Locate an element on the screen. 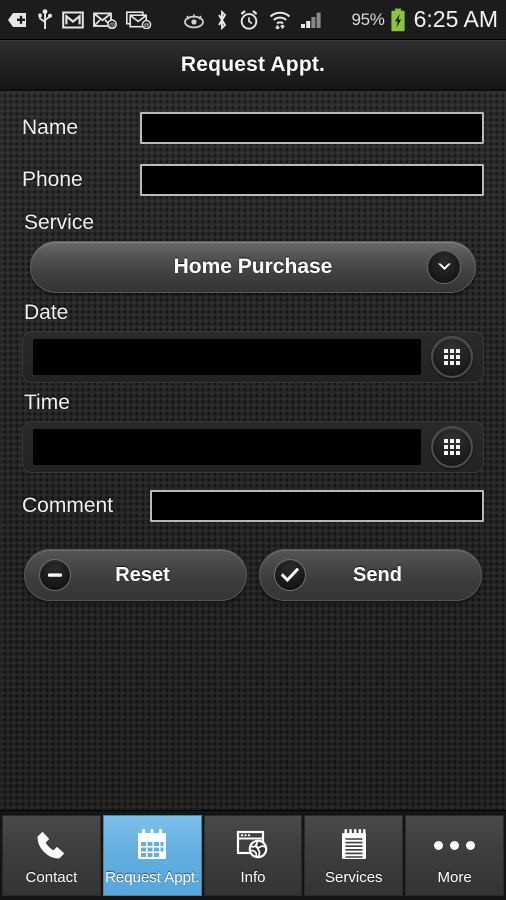  email-icon: @ is located at coordinates (105, 20).